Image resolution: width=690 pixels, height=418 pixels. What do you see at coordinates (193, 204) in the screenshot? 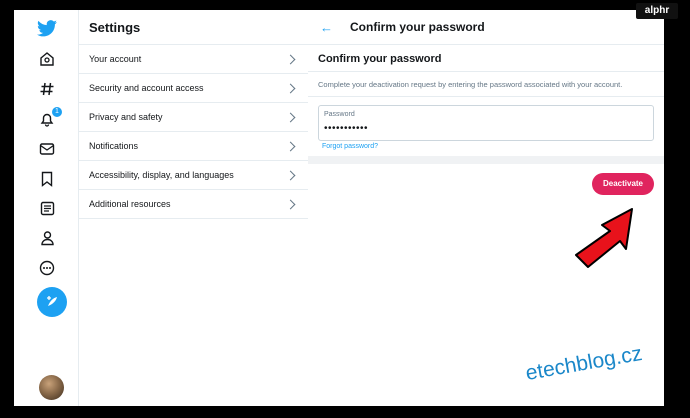
I see `settings-item-additional-resources: Additional resources` at bounding box center [193, 204].